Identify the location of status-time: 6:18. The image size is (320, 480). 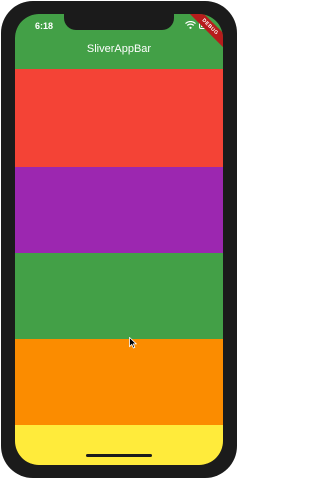
(44, 26).